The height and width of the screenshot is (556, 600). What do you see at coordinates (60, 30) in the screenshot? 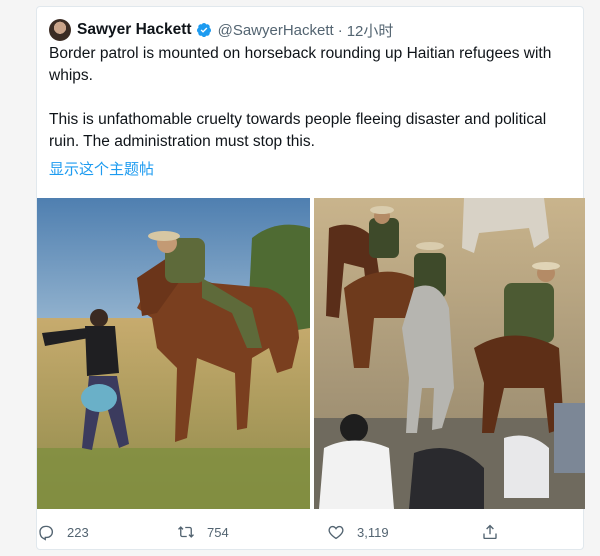
I see `avatar` at bounding box center [60, 30].